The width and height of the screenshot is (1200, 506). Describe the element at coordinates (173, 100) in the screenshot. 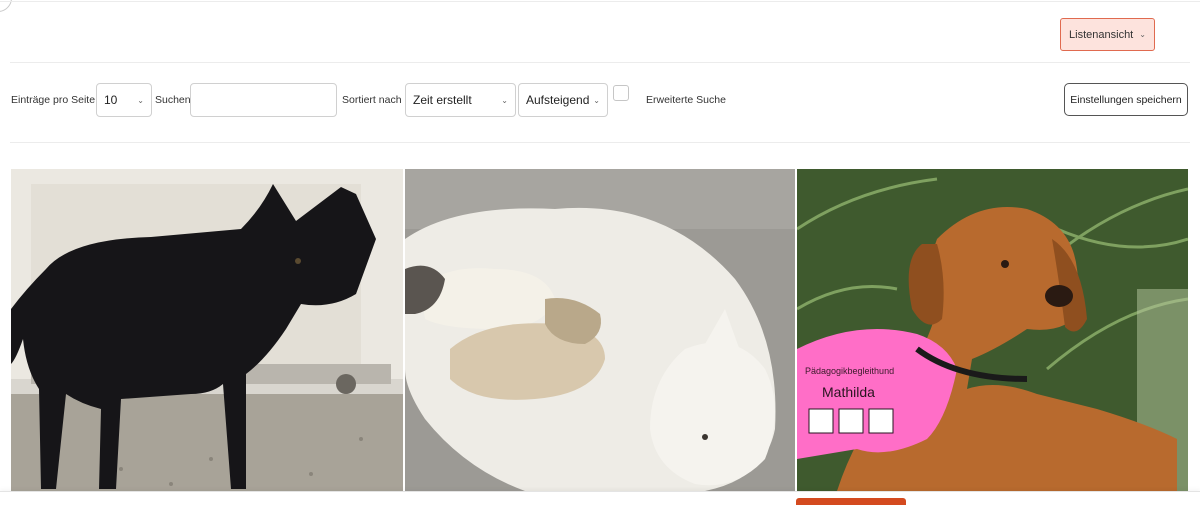

I see `search-label: Suchen` at that location.